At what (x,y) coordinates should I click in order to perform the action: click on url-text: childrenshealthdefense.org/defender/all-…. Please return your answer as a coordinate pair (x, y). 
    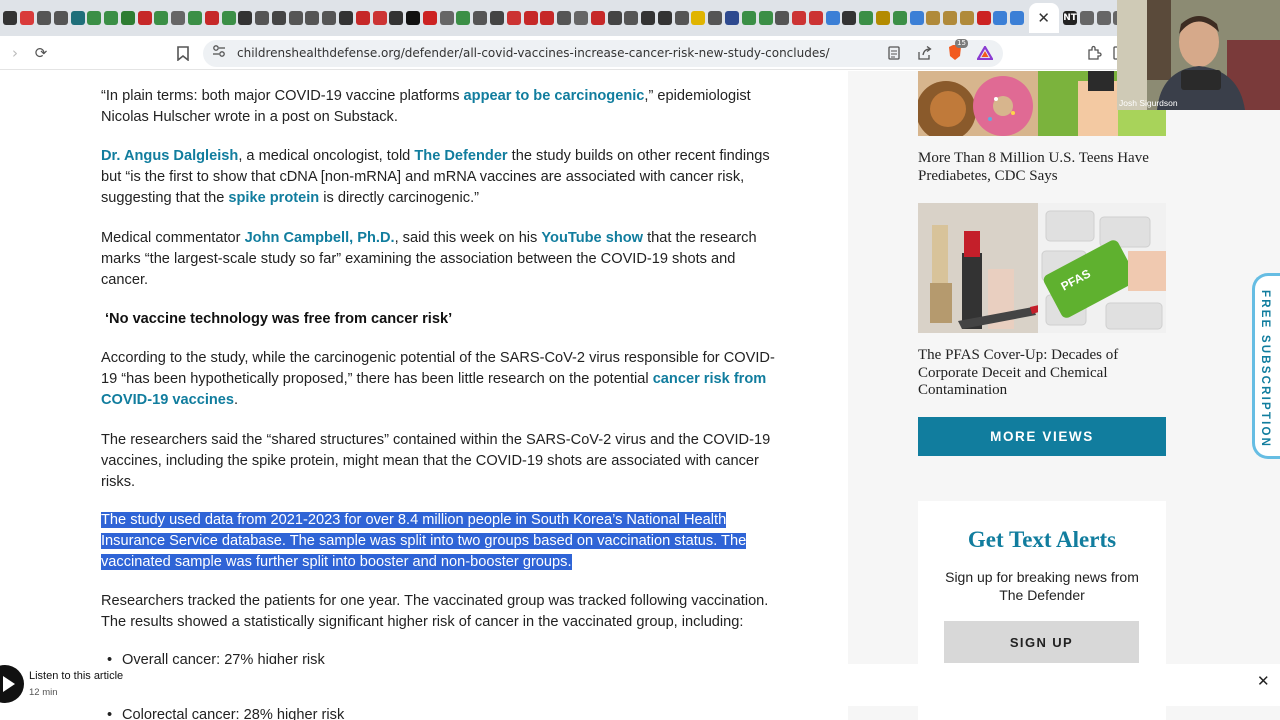
    Looking at the image, I should click on (533, 53).